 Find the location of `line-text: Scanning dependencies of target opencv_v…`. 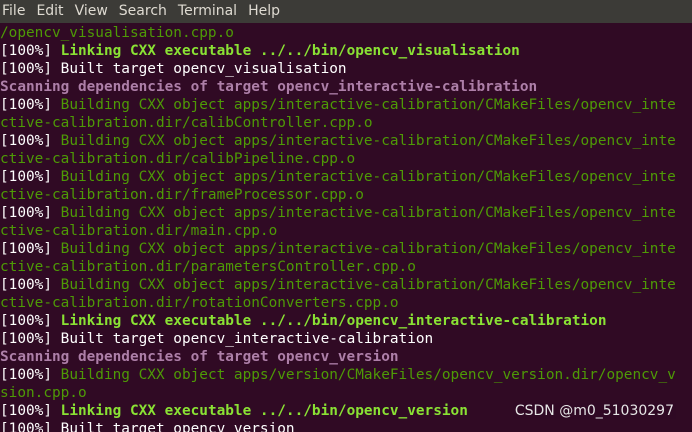

line-text: Scanning dependencies of target opencv_v… is located at coordinates (199, 357).